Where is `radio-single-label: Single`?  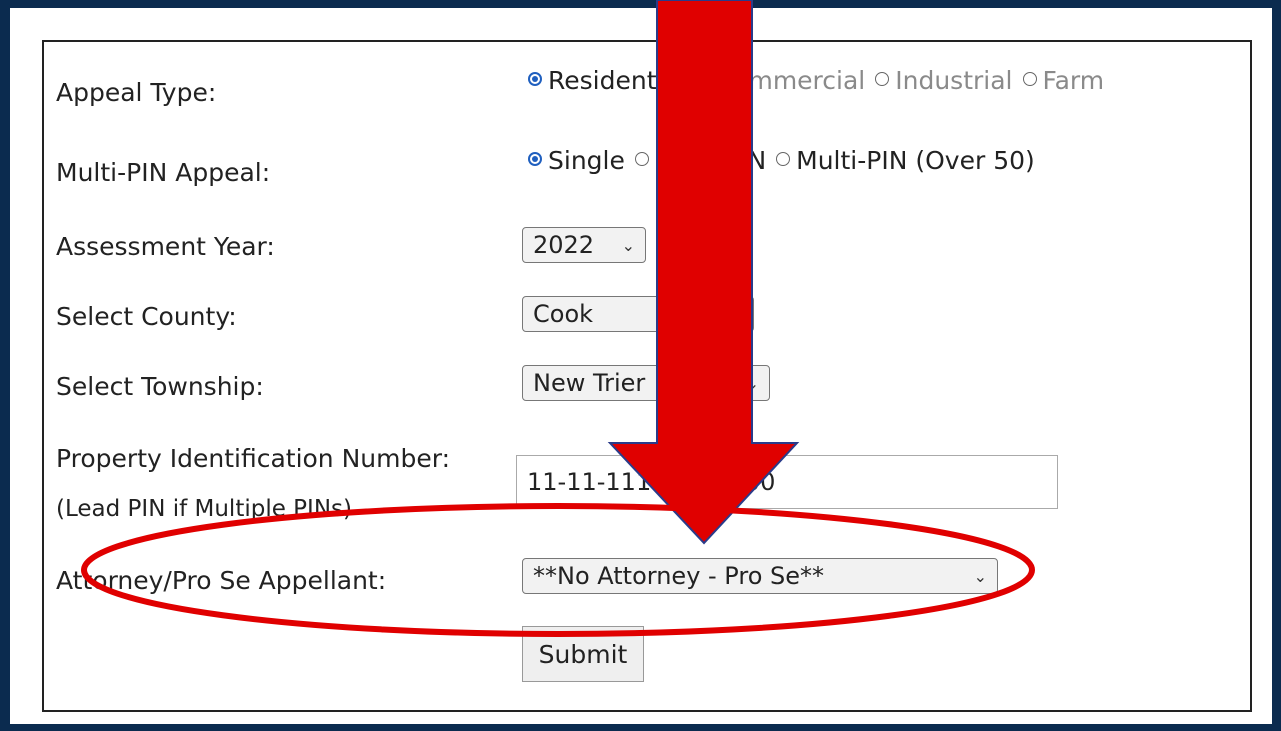
radio-single-label: Single is located at coordinates (586, 160).